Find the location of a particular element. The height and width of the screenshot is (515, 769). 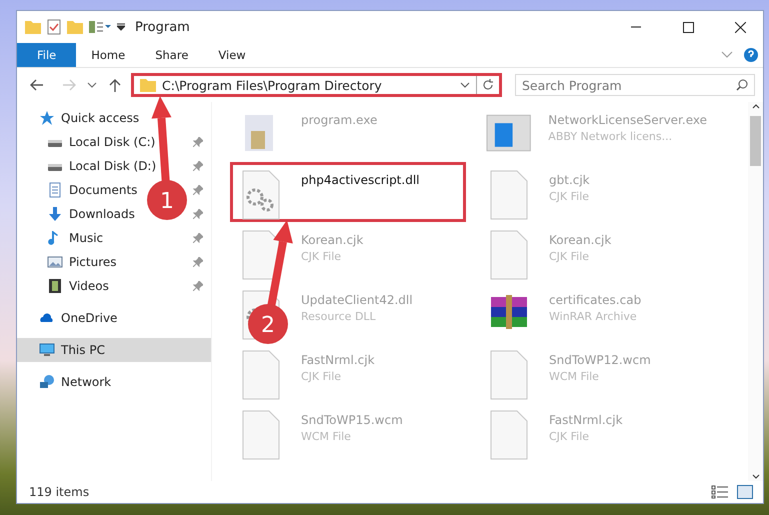

ribbon-tab: Share is located at coordinates (172, 55).